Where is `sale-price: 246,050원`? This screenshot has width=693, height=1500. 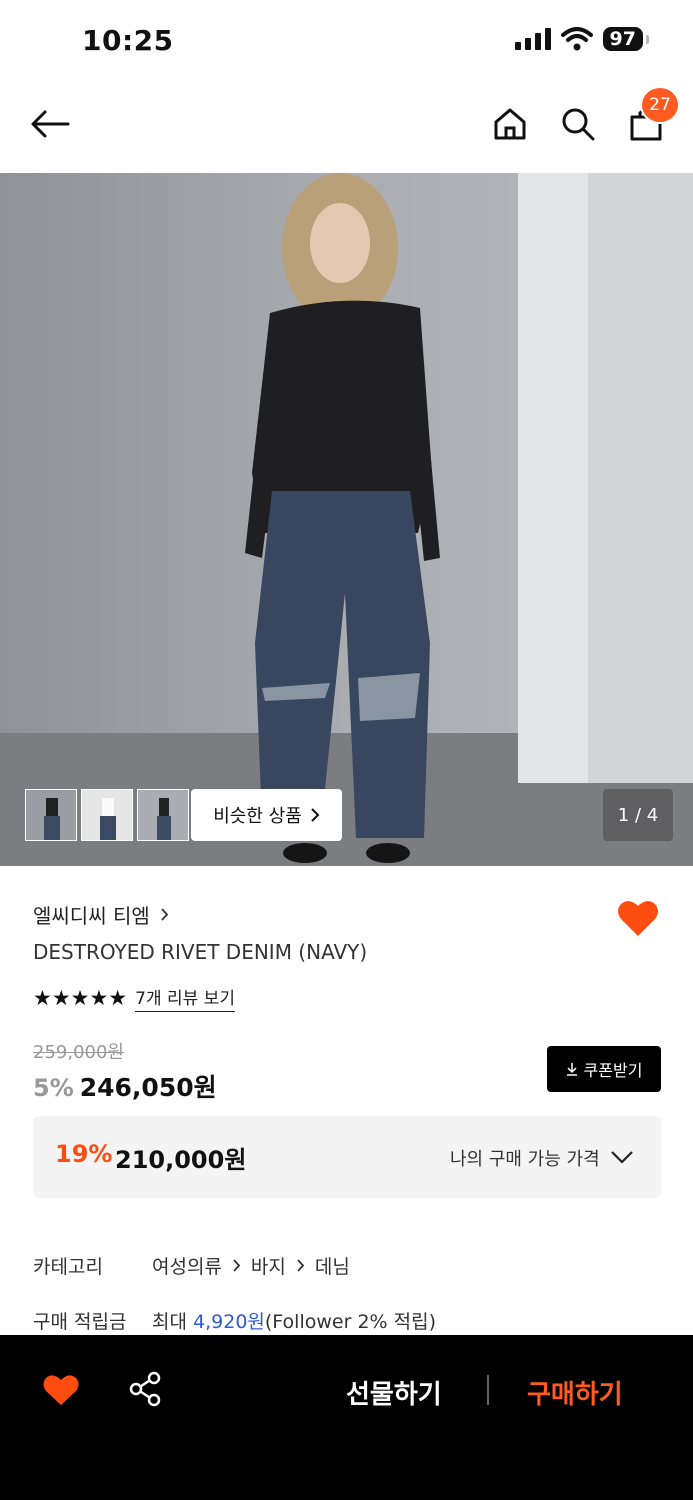
sale-price: 246,050원 is located at coordinates (148, 1087).